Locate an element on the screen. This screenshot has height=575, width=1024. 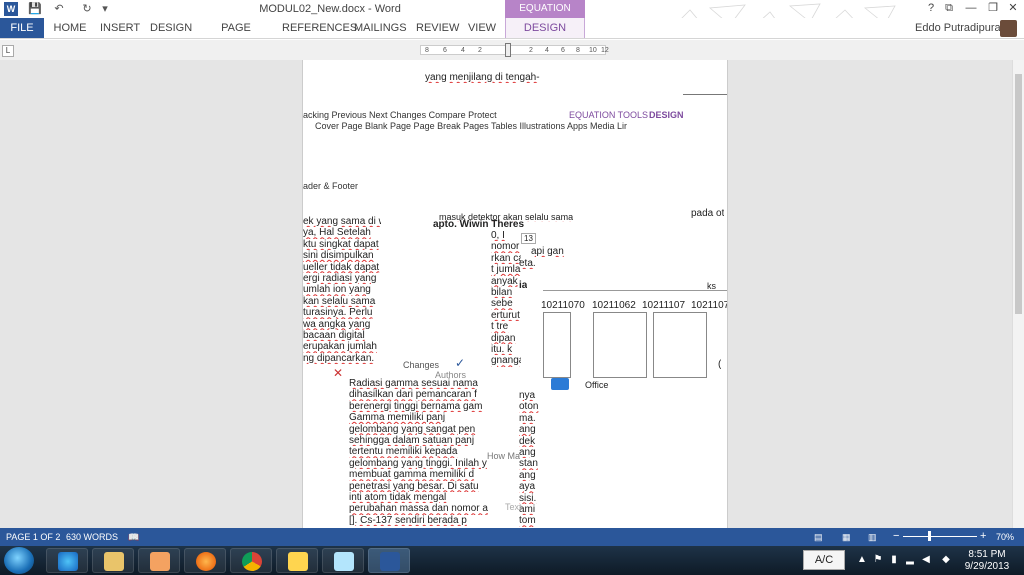
games-icon is located at coordinates (298, 561).